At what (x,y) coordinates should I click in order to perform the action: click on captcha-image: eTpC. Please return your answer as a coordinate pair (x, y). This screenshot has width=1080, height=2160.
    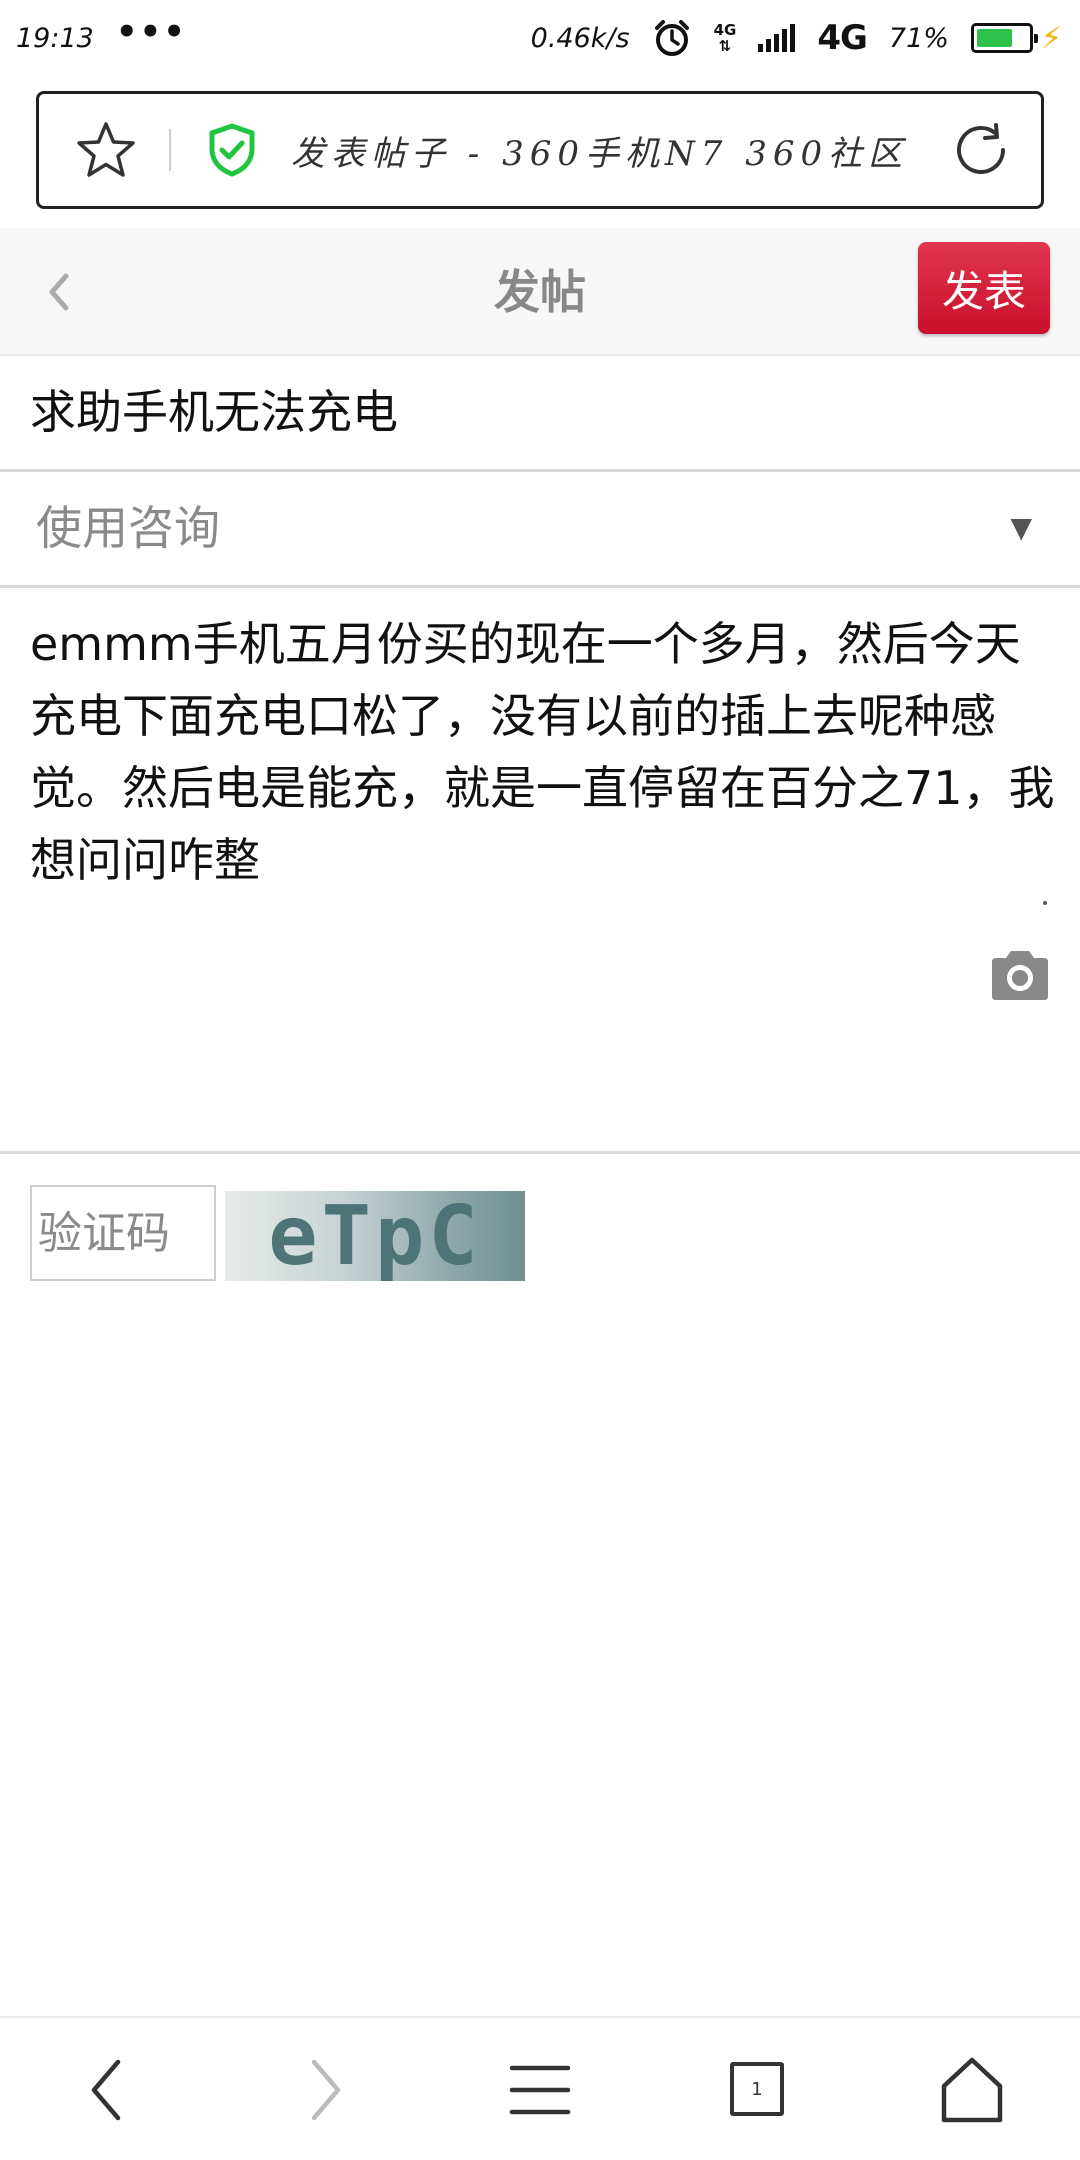
    Looking at the image, I should click on (375, 1236).